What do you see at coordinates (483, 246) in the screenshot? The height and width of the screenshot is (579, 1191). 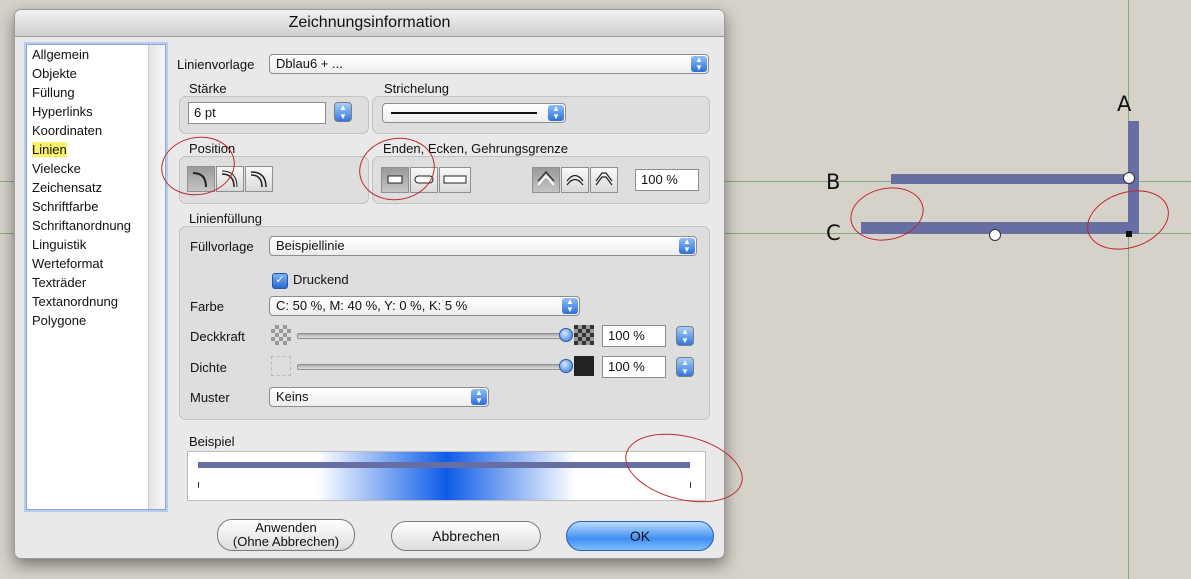 I see `fill-preset-popup: Beispiellinie ▲ ▼` at bounding box center [483, 246].